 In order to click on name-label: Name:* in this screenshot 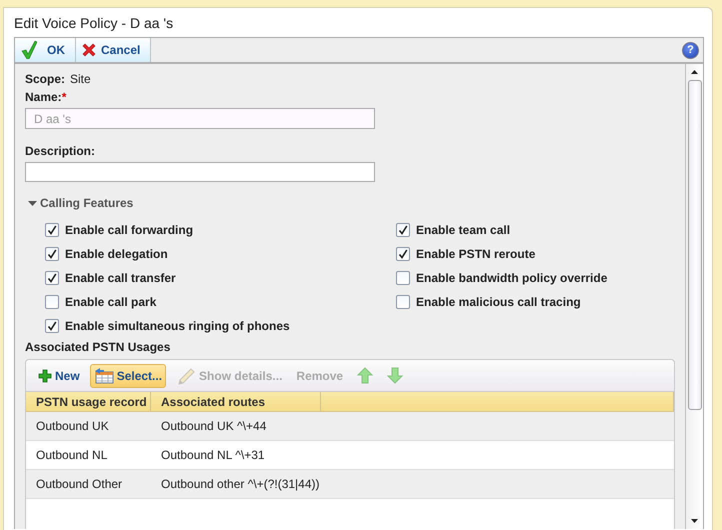, I will do `click(46, 97)`.